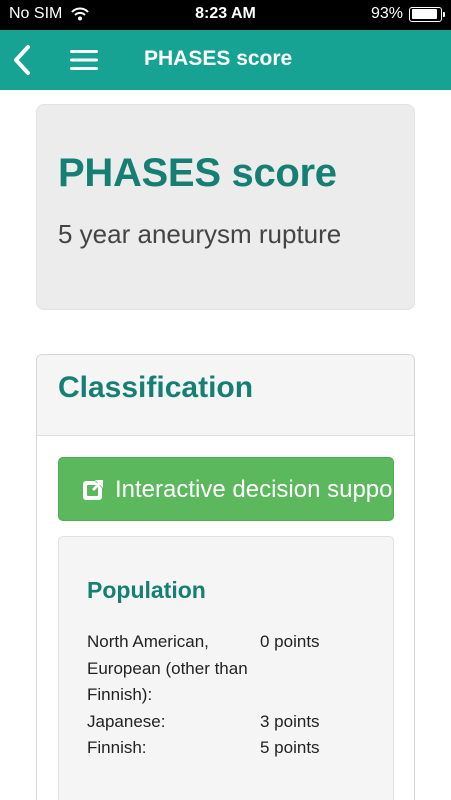 The image size is (451, 800). What do you see at coordinates (290, 747) in the screenshot?
I see `population-points: 5 points` at bounding box center [290, 747].